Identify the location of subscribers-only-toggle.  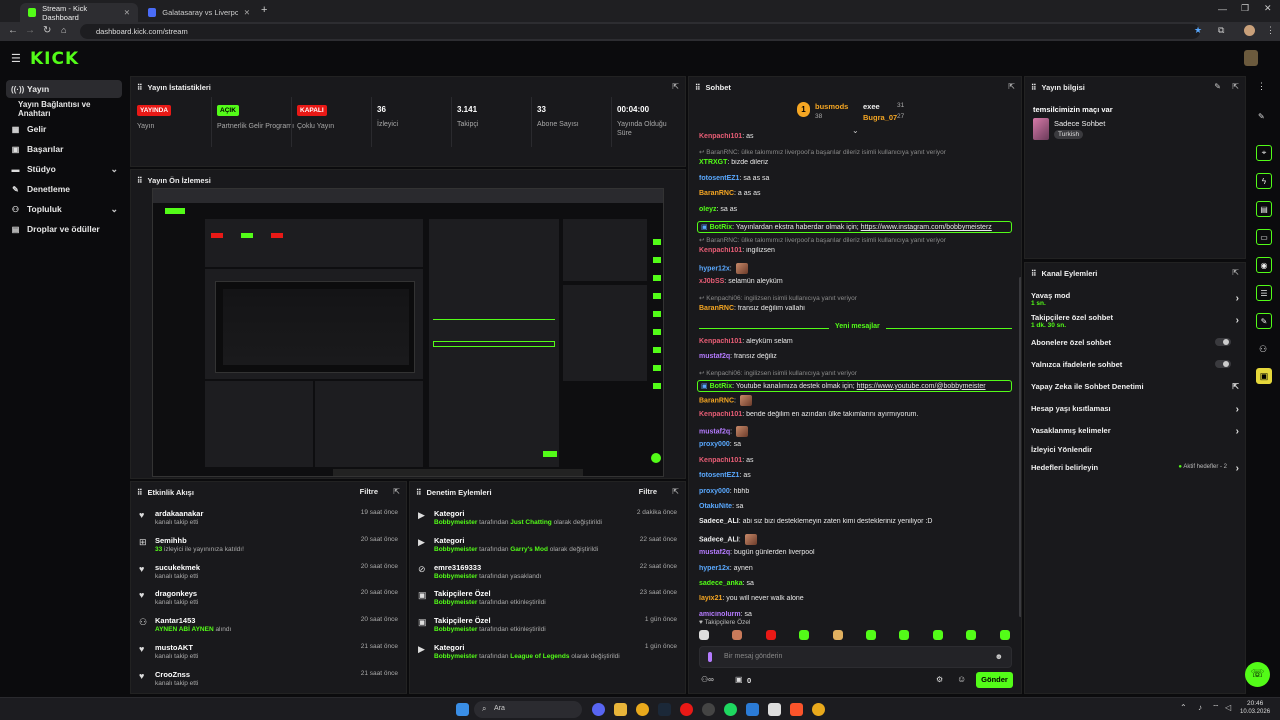
(1223, 342).